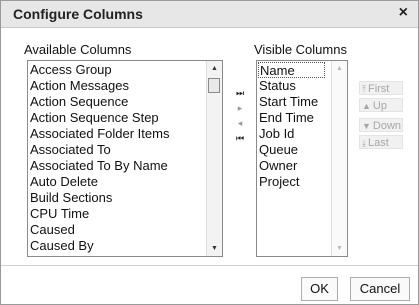 The image size is (419, 305). I want to click on dialog-title: Configure Columns, so click(78, 14).